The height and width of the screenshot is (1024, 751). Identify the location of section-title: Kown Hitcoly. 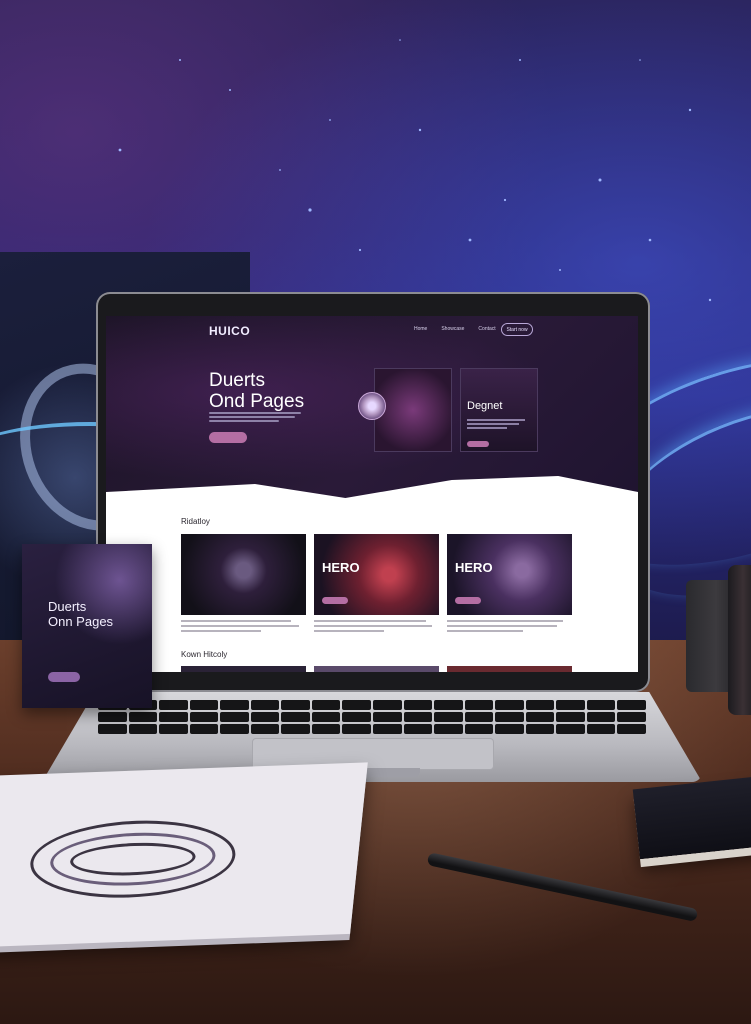
(204, 654).